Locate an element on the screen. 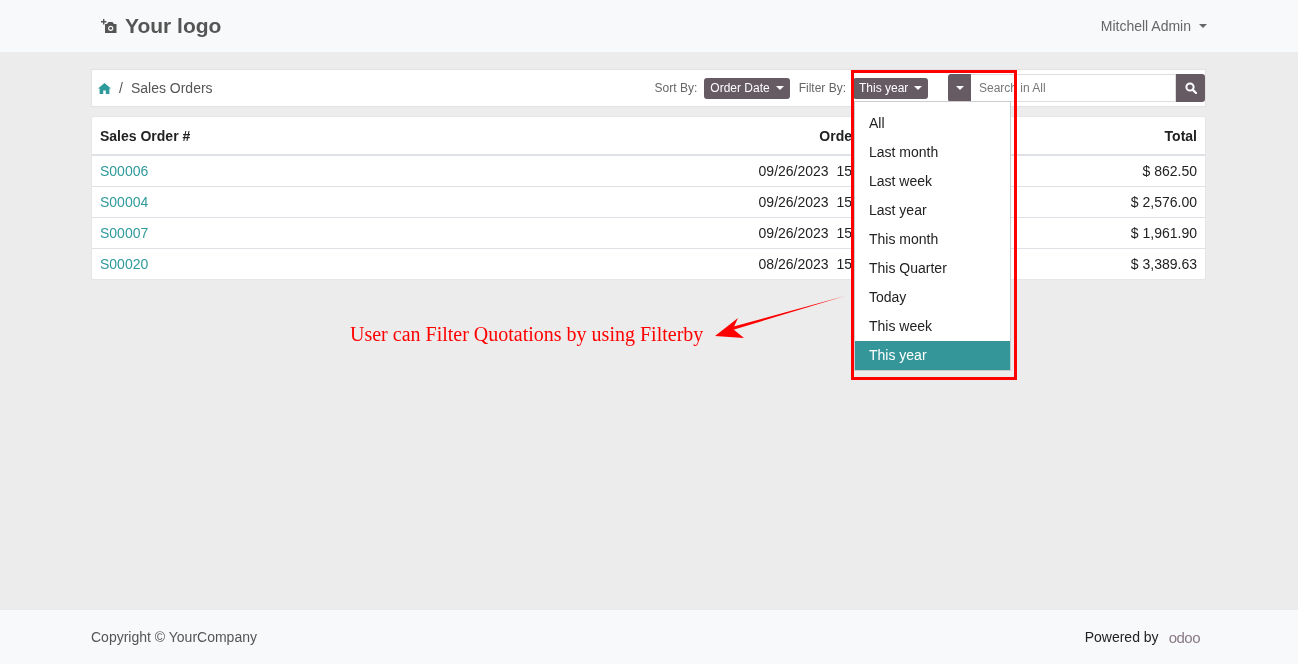  breadcrumb-current: Sales Orders is located at coordinates (171, 88).